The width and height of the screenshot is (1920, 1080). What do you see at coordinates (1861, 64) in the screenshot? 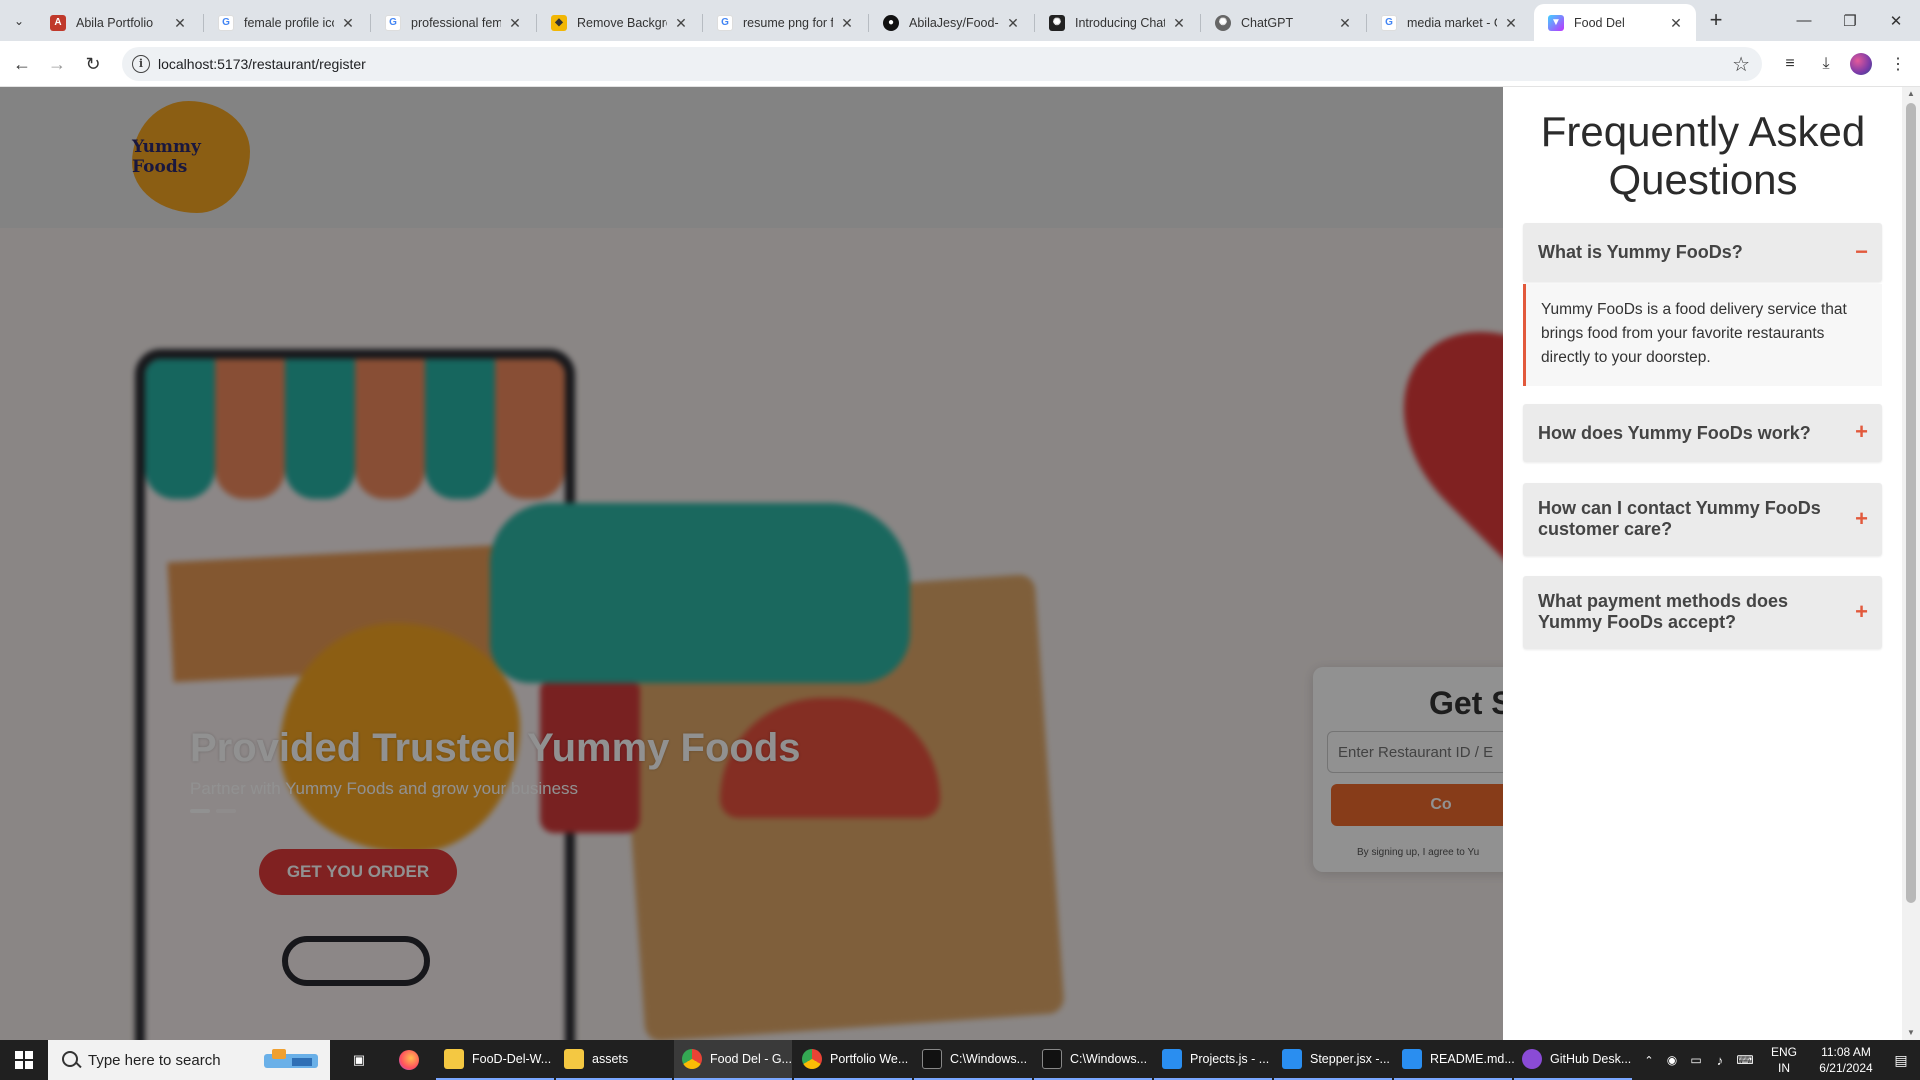
I see `profile-avatar` at bounding box center [1861, 64].